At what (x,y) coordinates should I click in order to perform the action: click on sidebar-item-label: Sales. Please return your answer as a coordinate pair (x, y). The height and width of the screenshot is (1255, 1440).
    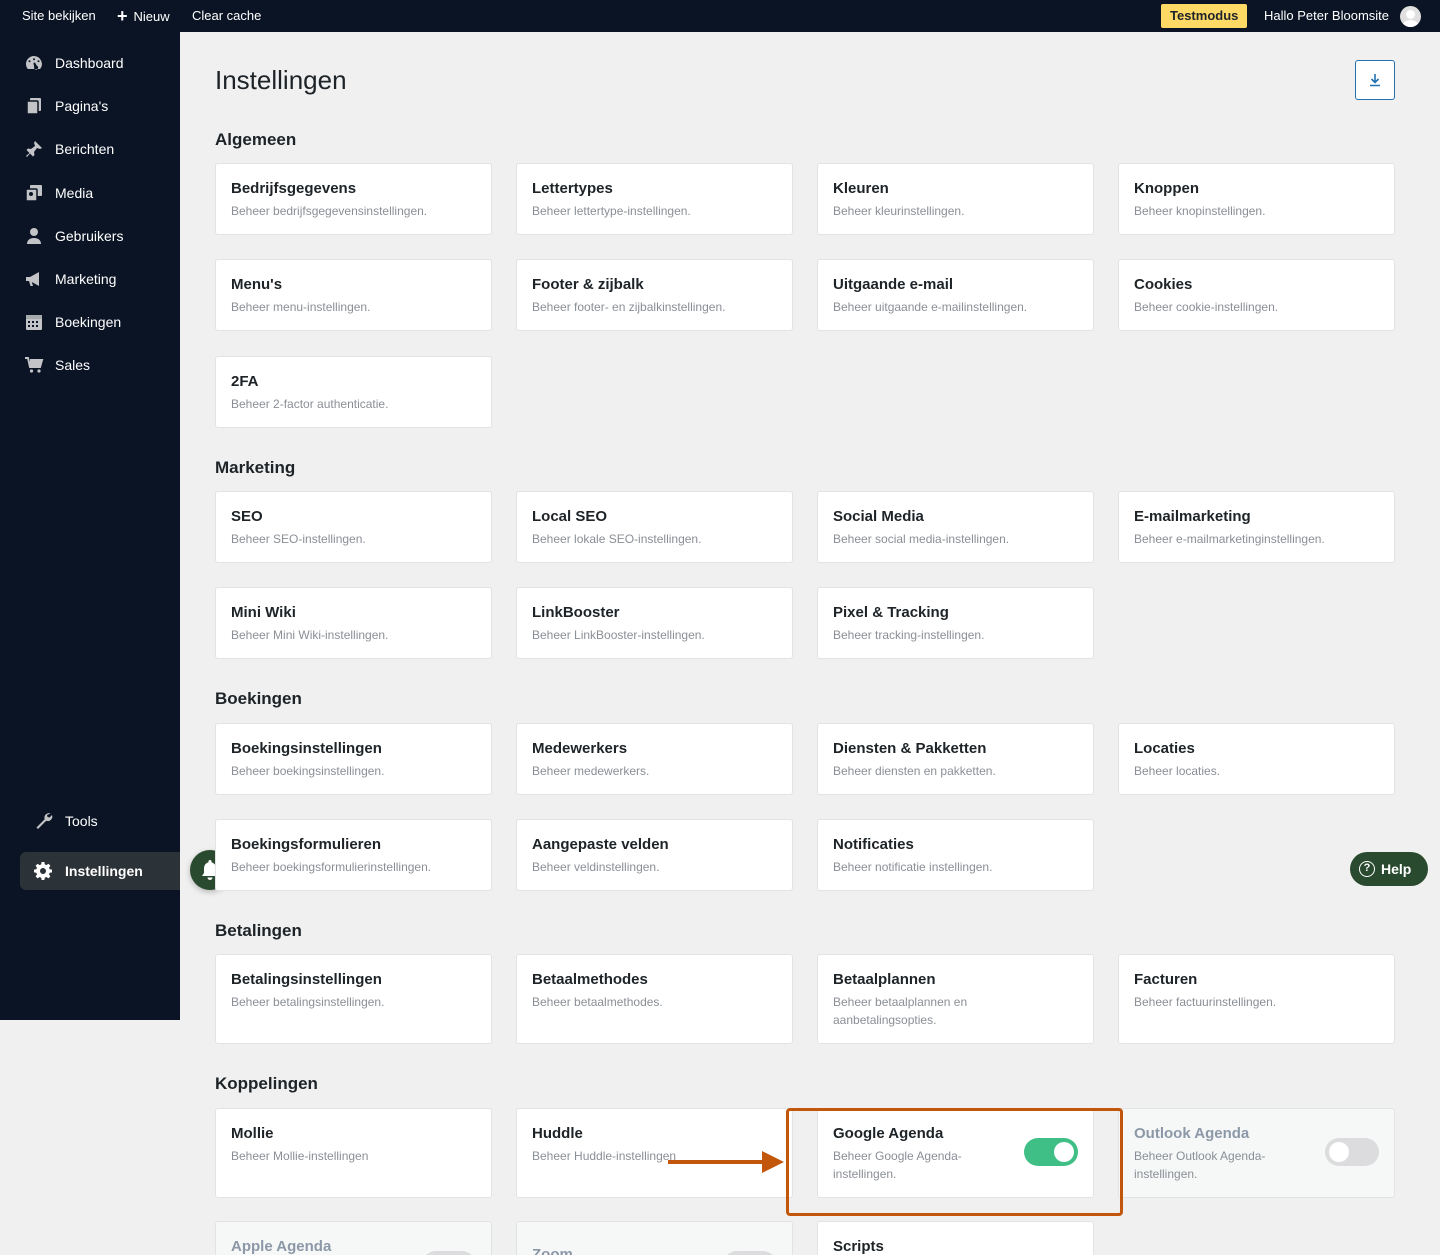
    Looking at the image, I should click on (73, 365).